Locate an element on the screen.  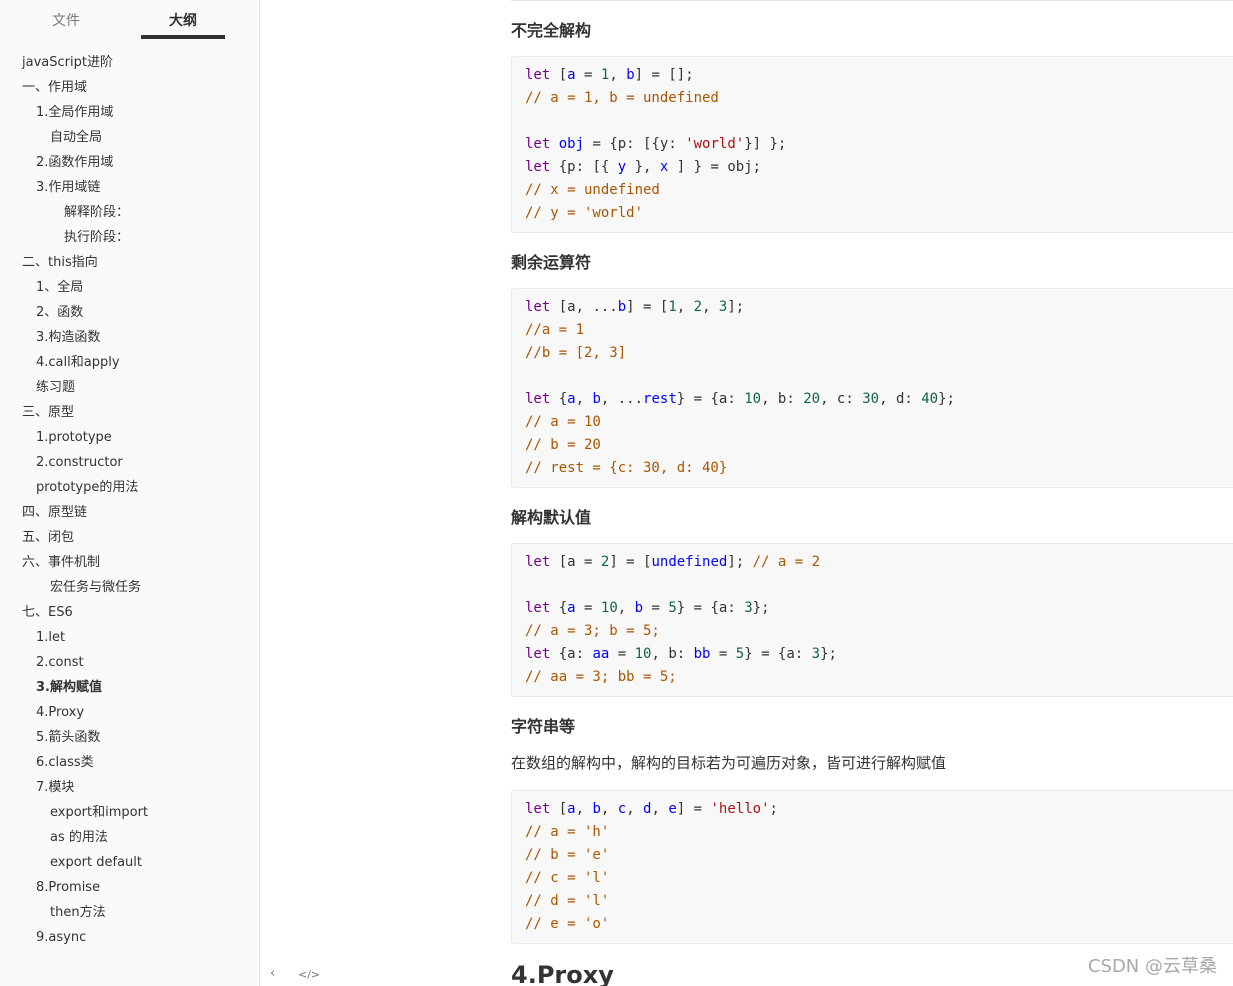
code-token: undefined is located at coordinates (689, 562).